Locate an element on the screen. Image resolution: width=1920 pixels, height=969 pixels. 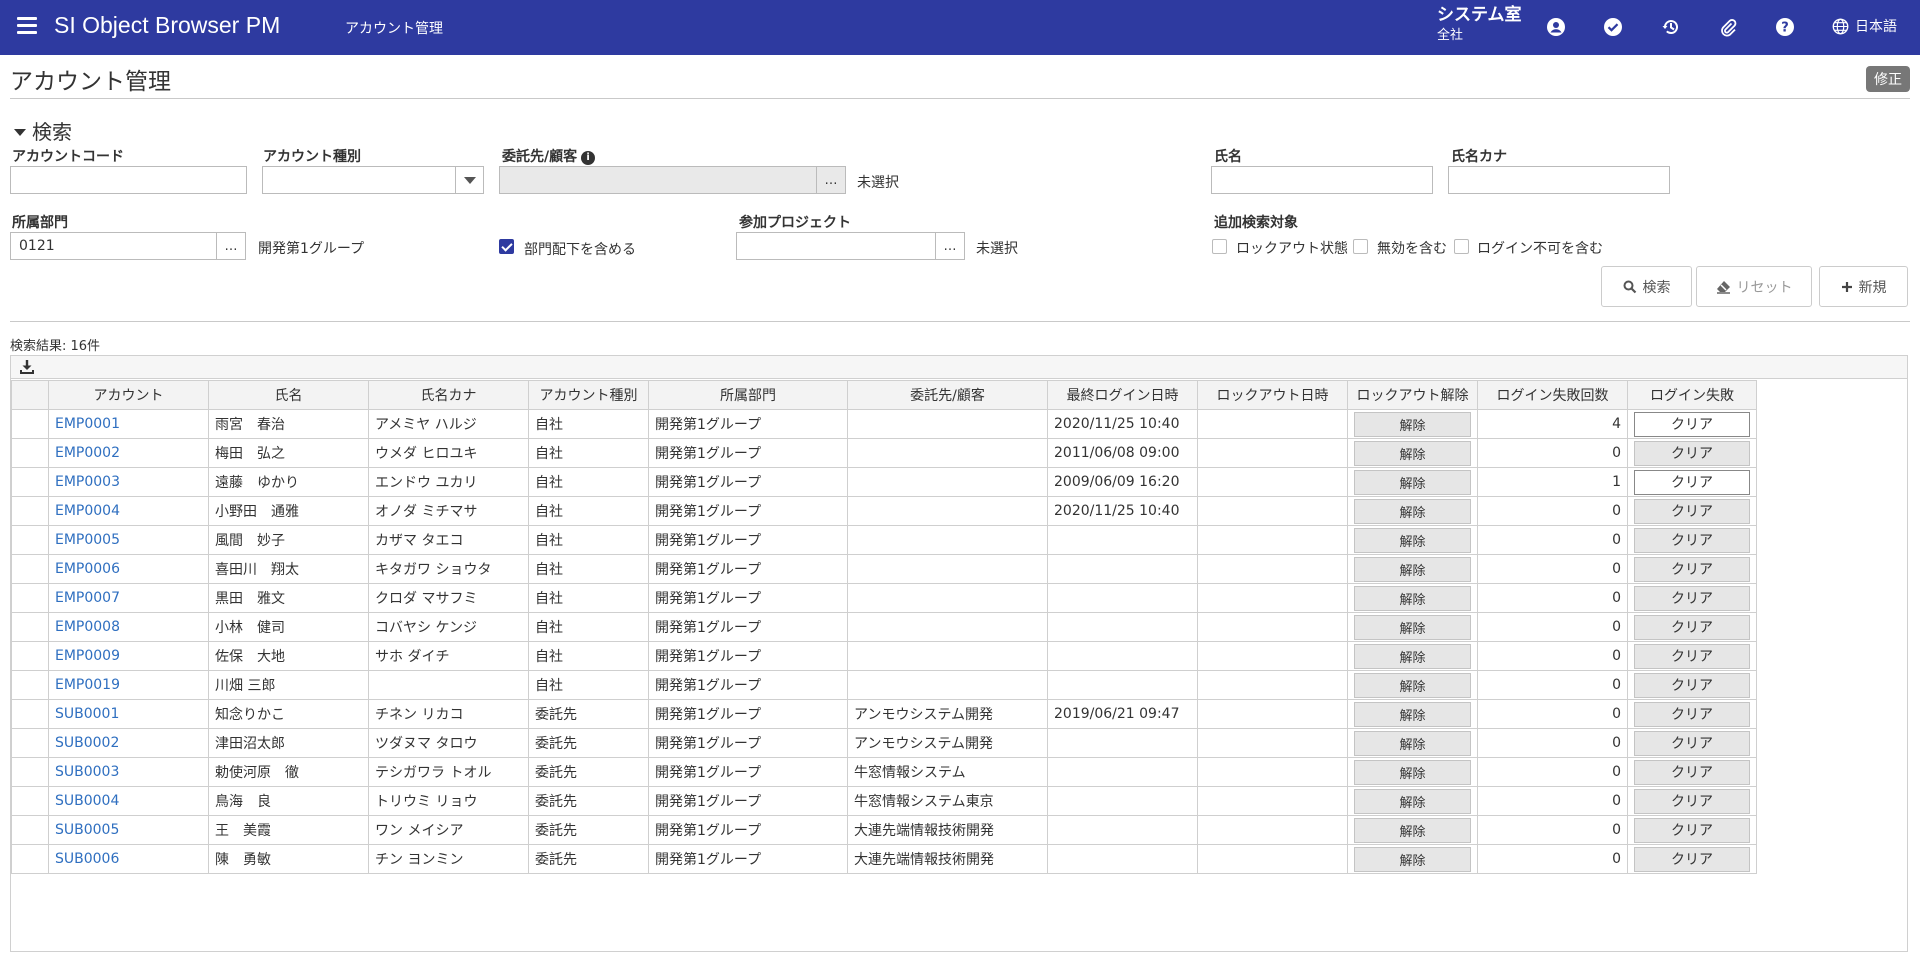
reset-button: リセット is located at coordinates (1754, 286).